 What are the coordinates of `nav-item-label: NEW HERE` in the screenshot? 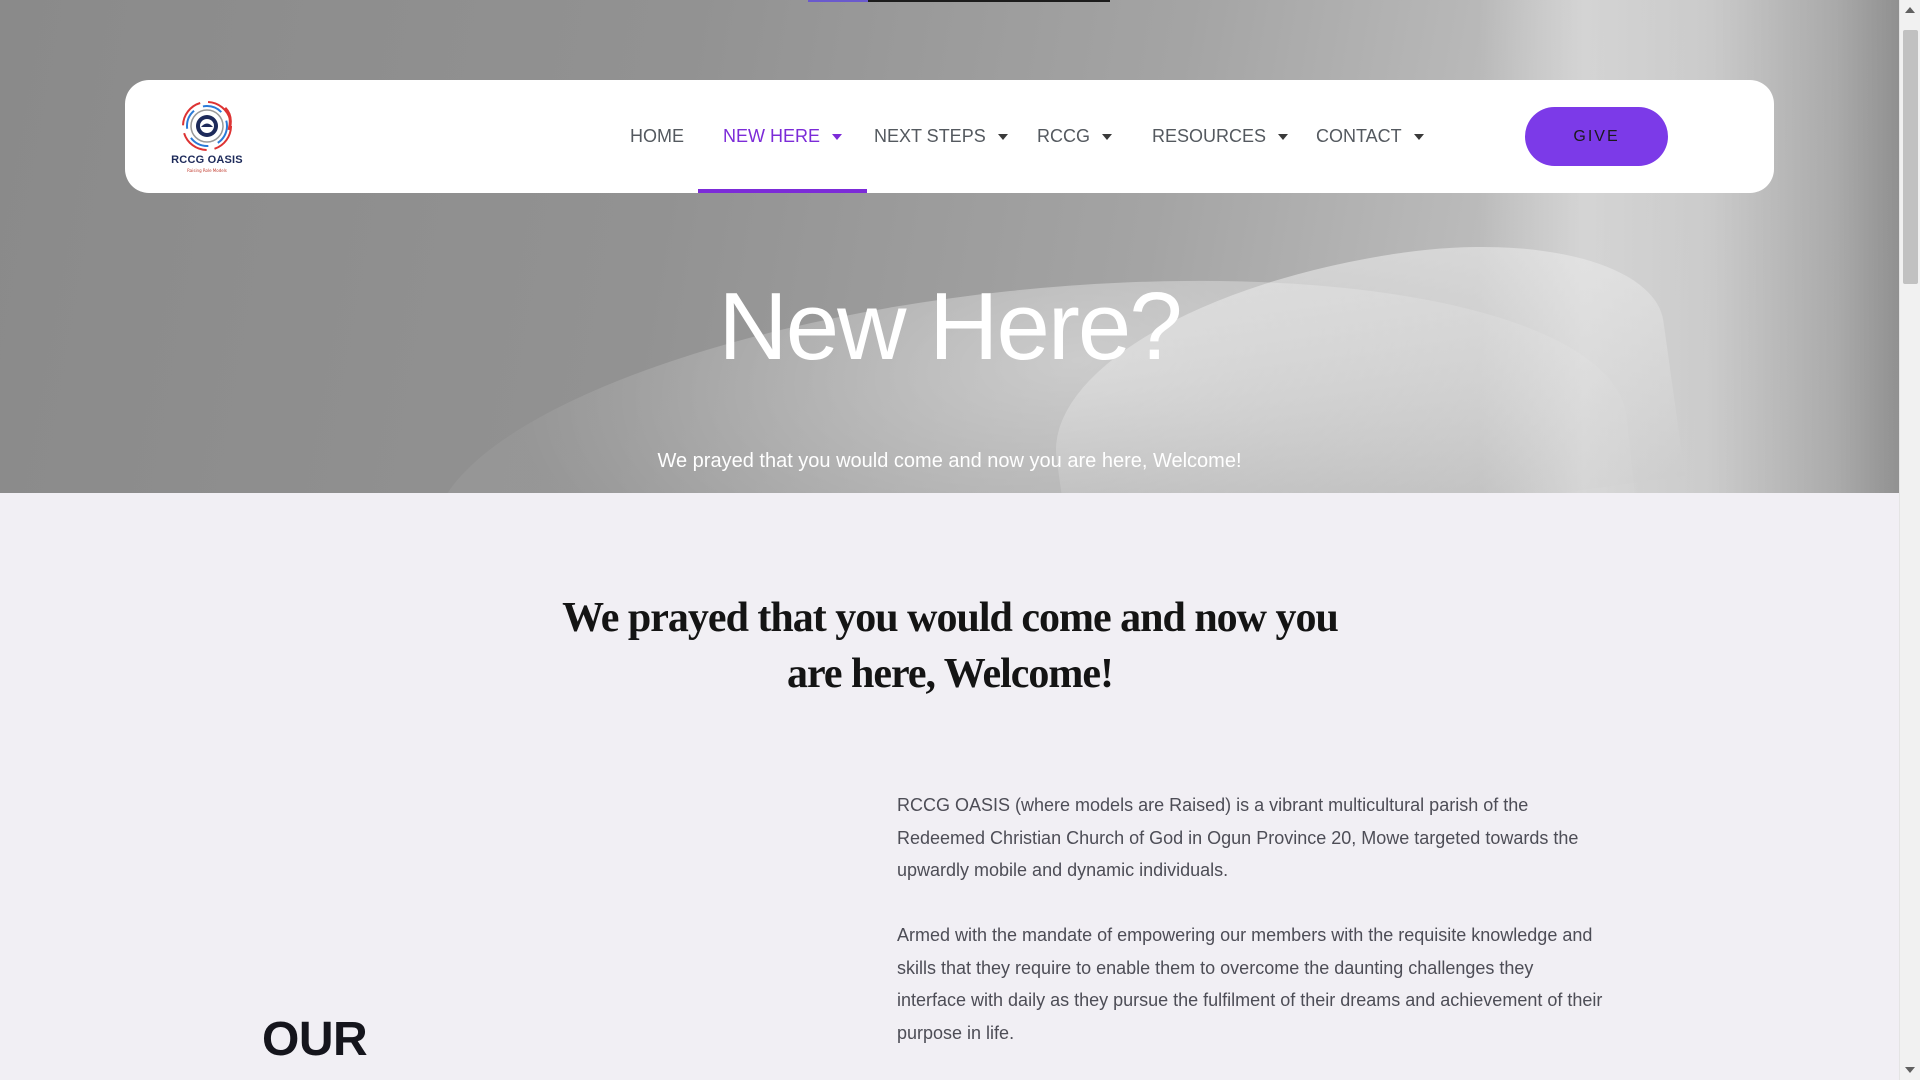 It's located at (772, 136).